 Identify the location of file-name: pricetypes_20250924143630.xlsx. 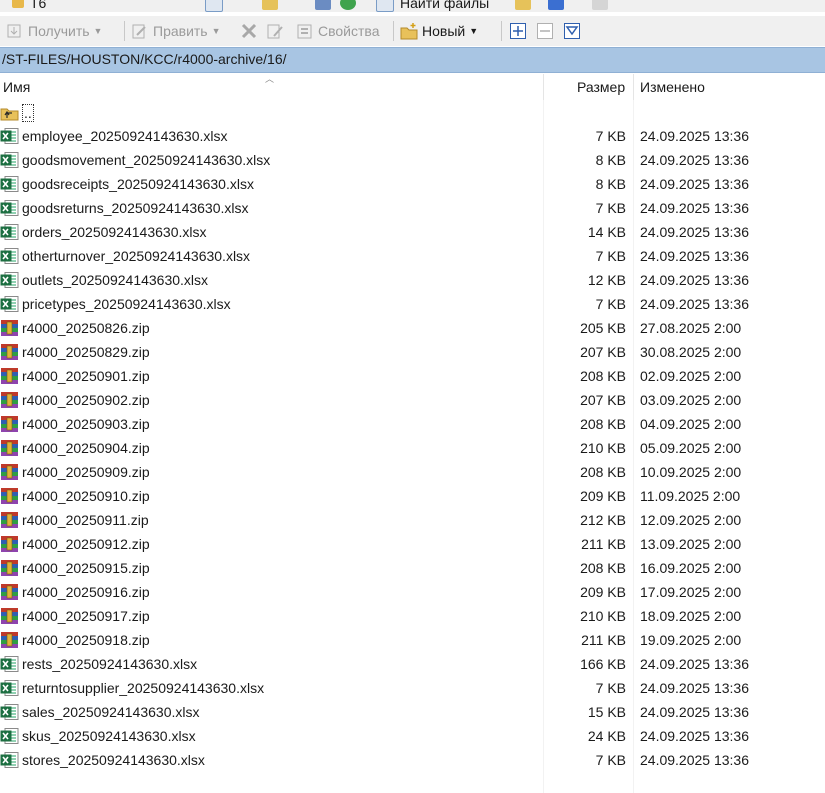
(126, 304).